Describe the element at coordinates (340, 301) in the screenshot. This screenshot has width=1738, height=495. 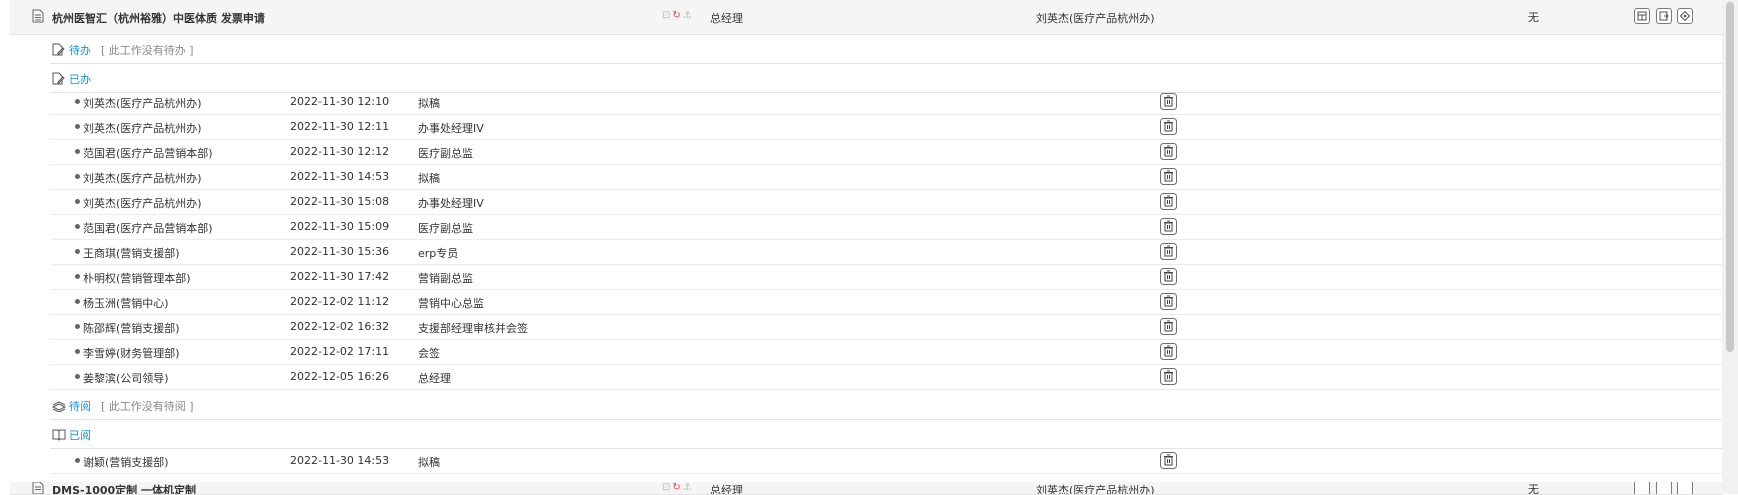
I see `handled-time: 2022-12-02 11:12` at that location.